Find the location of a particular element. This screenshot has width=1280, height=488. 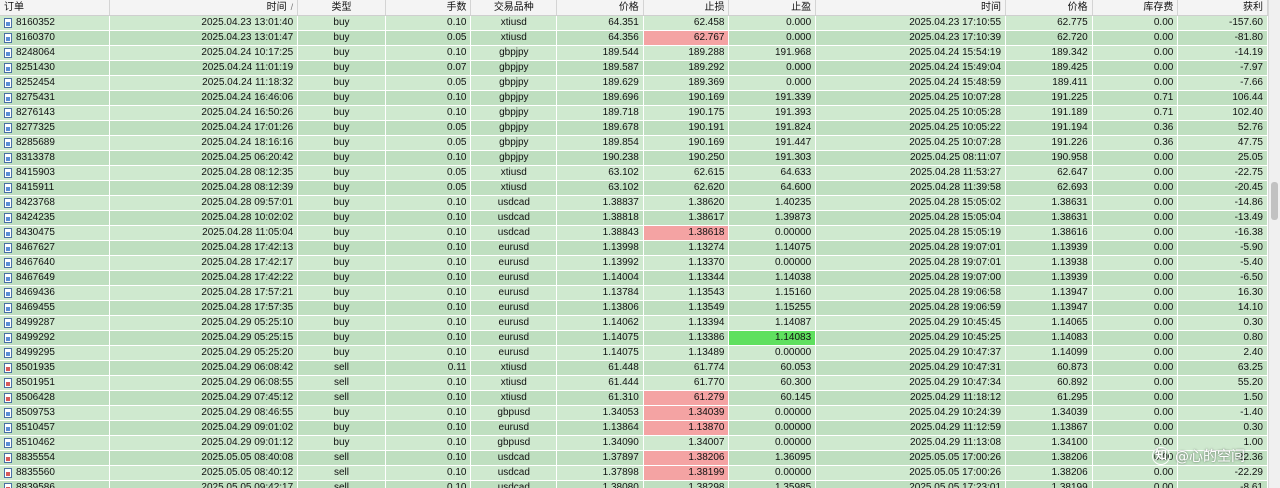

cell-close-price: 189.425 is located at coordinates (1049, 68).